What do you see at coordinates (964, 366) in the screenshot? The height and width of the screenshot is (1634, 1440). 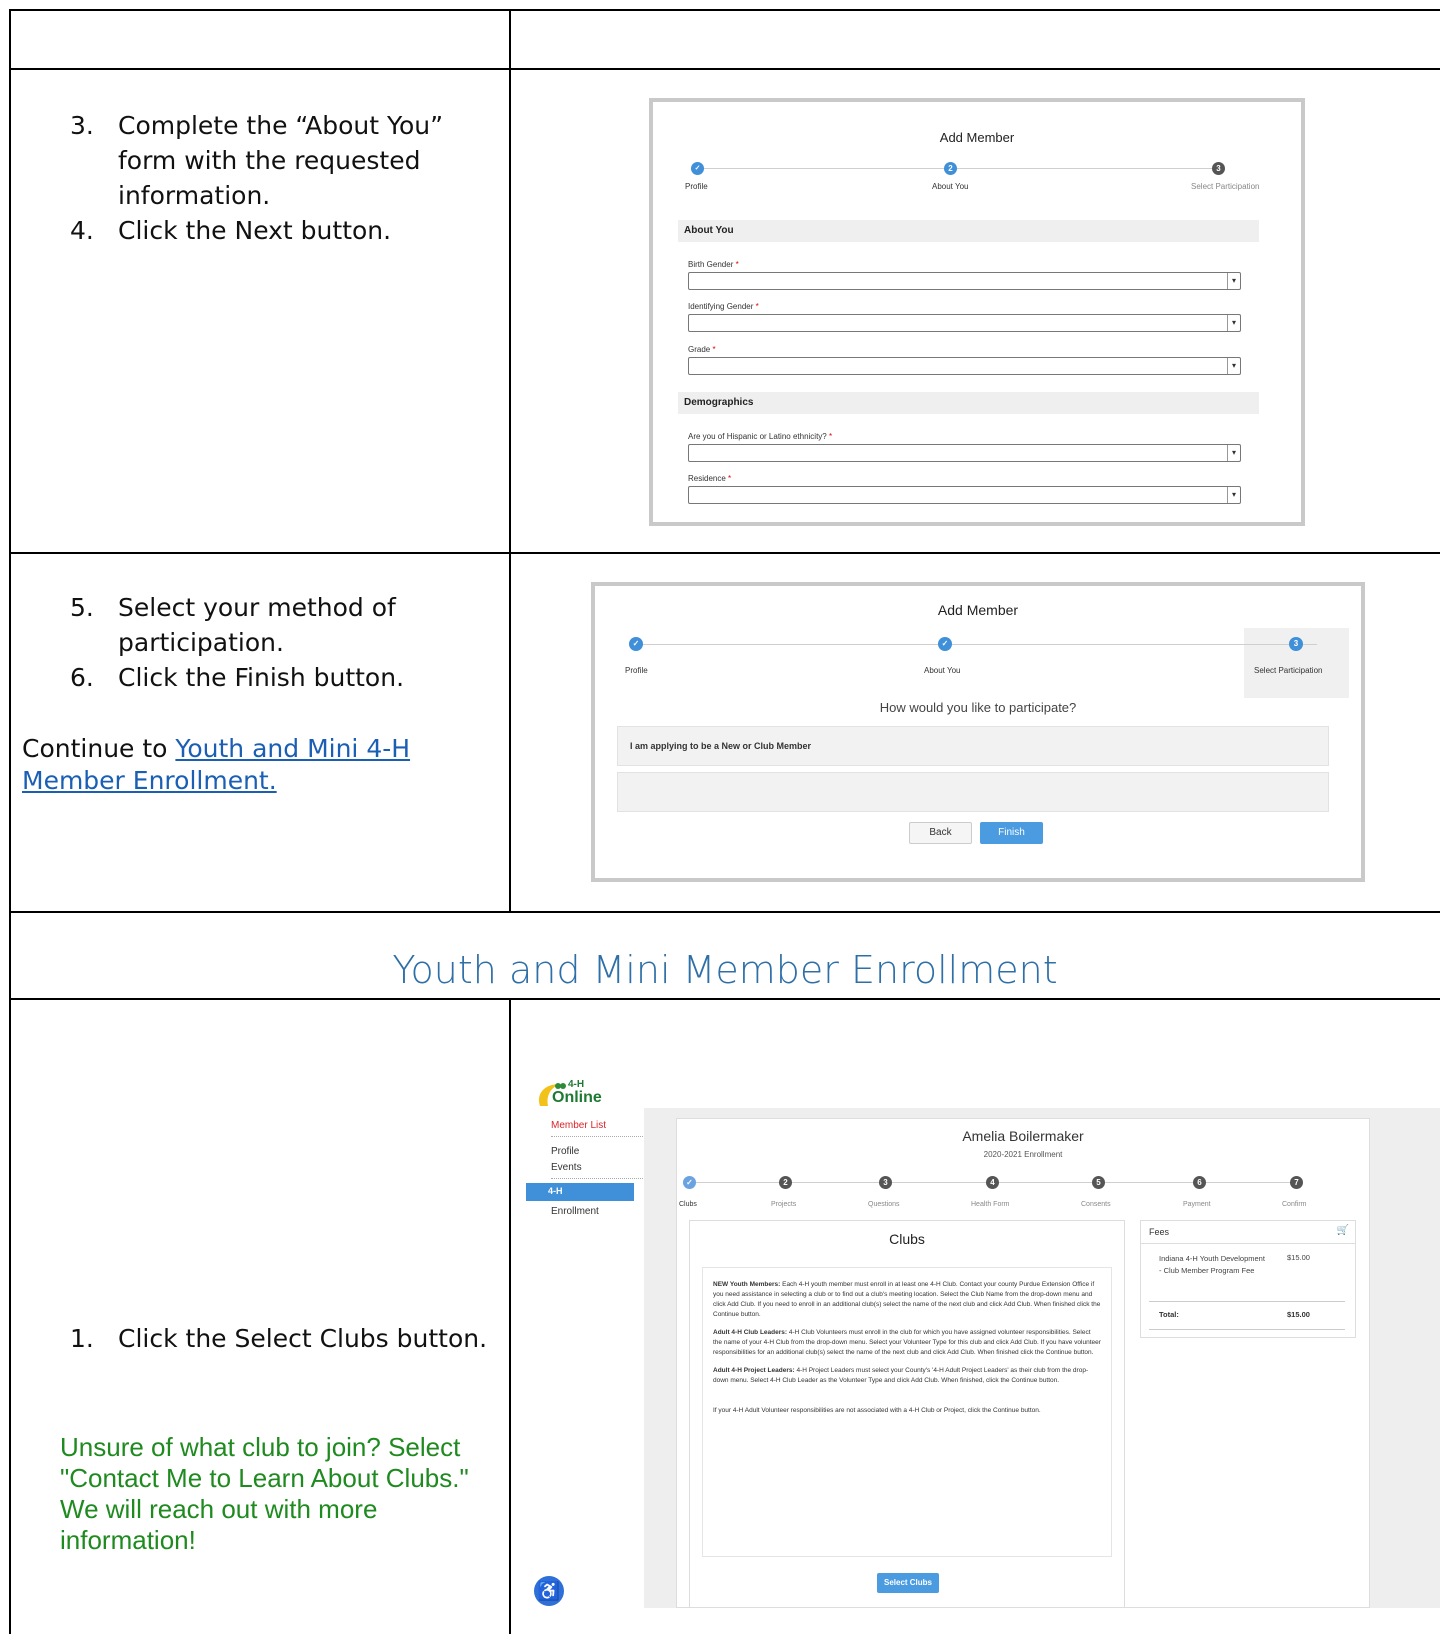 I see `grade-select: ▾` at bounding box center [964, 366].